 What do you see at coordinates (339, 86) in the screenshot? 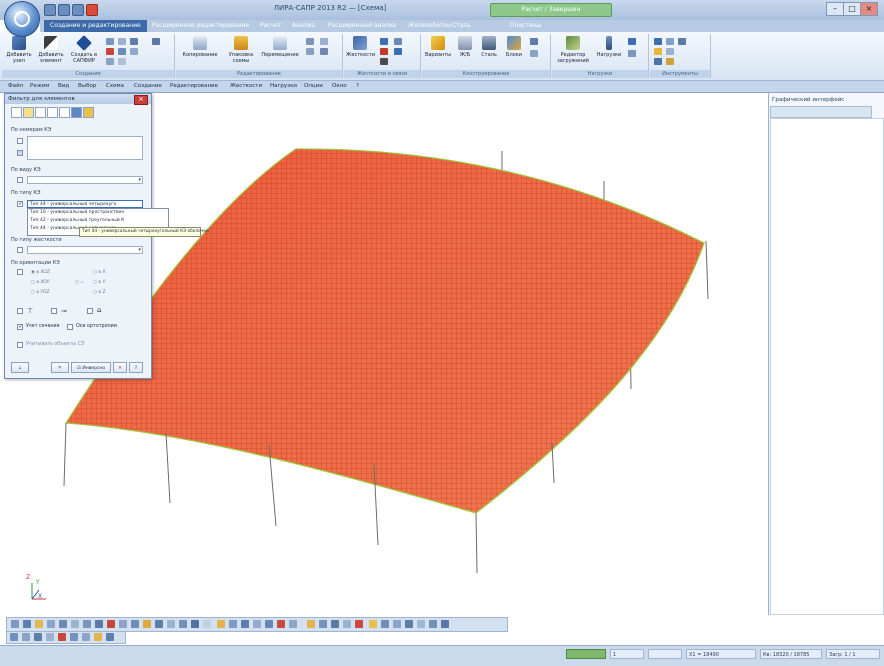
I see `menu-window: Окно` at bounding box center [339, 86].